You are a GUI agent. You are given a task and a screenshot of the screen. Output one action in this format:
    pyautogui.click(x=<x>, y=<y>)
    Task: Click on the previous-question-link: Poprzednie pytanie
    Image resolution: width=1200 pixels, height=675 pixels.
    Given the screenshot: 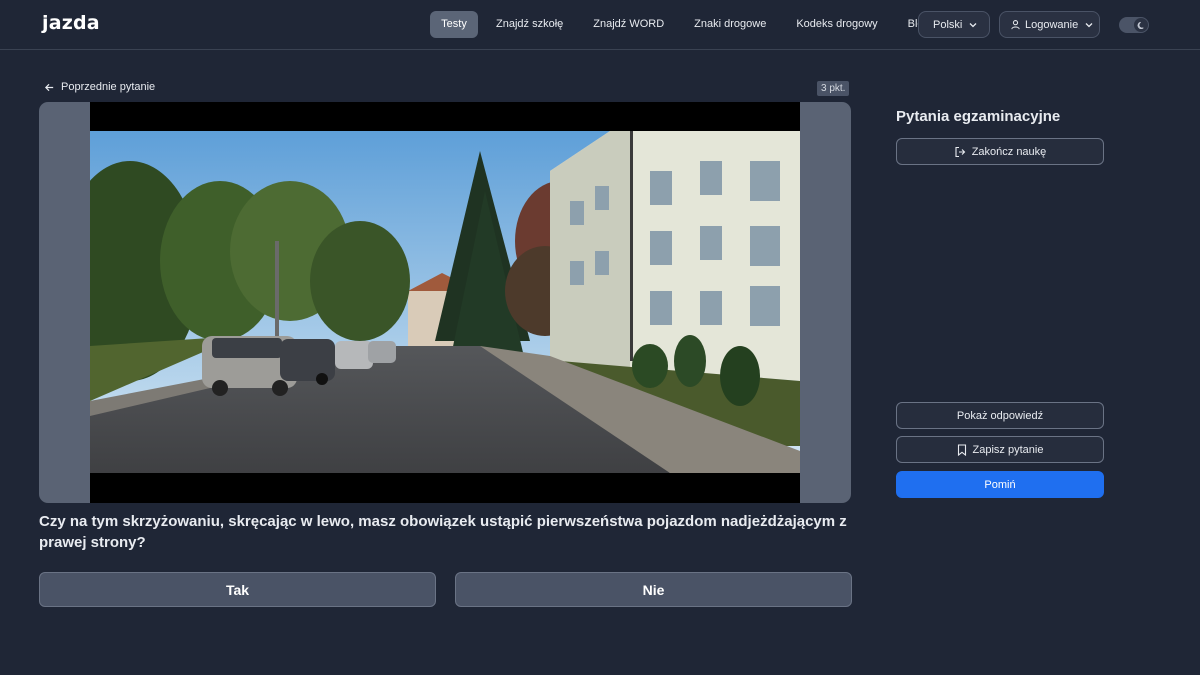 What is the action you would take?
    pyautogui.click(x=99, y=87)
    